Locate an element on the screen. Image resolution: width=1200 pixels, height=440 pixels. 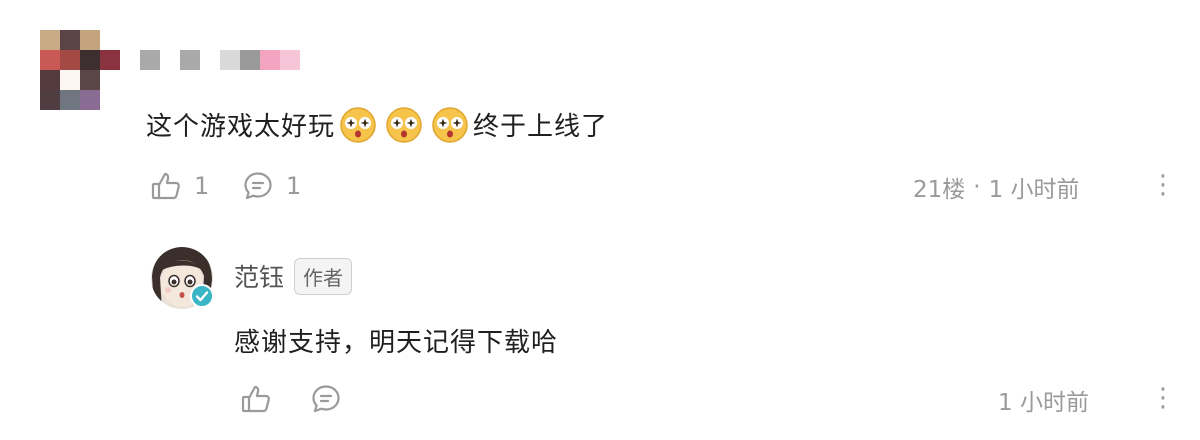
reply-count: 1 is located at coordinates (294, 186).